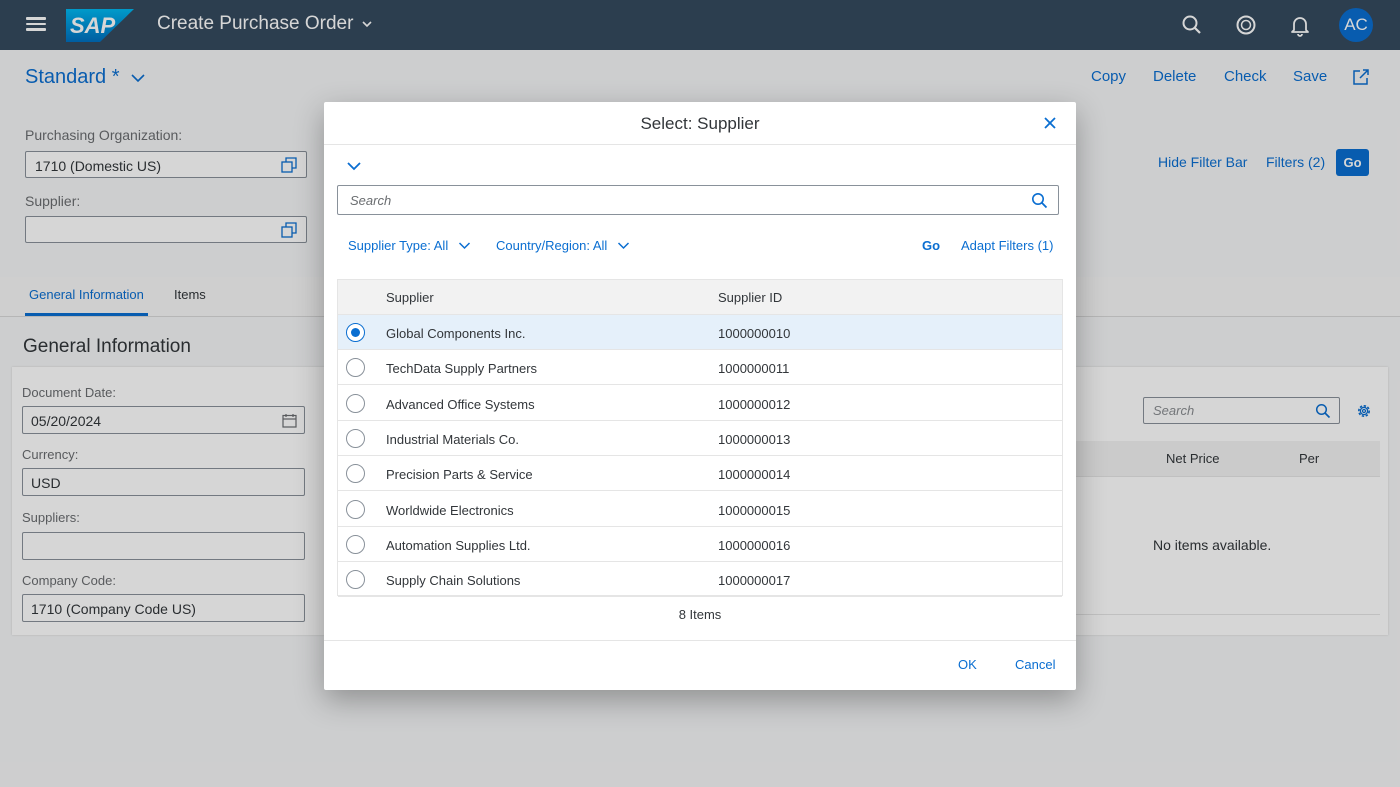 The width and height of the screenshot is (1400, 787). I want to click on cancel-button: Cancel, so click(1035, 664).